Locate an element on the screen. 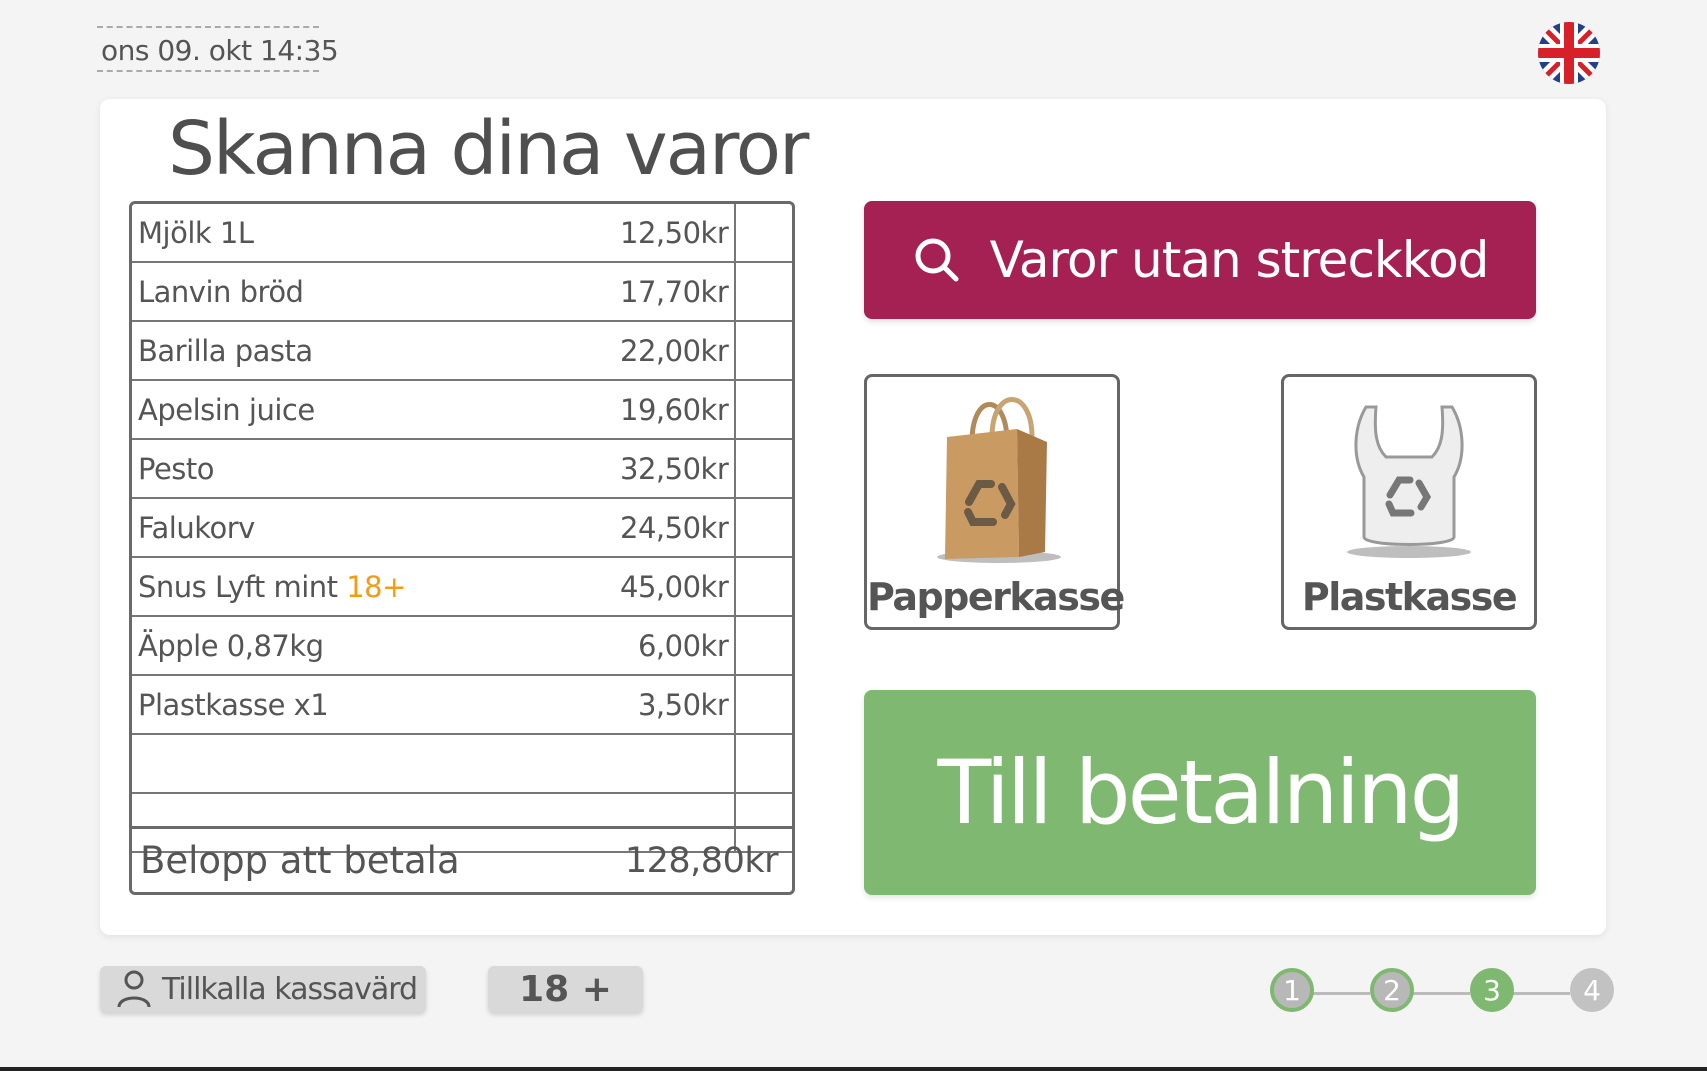 The width and height of the screenshot is (1707, 1071). item-name: Äpple 0,87kg is located at coordinates (376, 646).